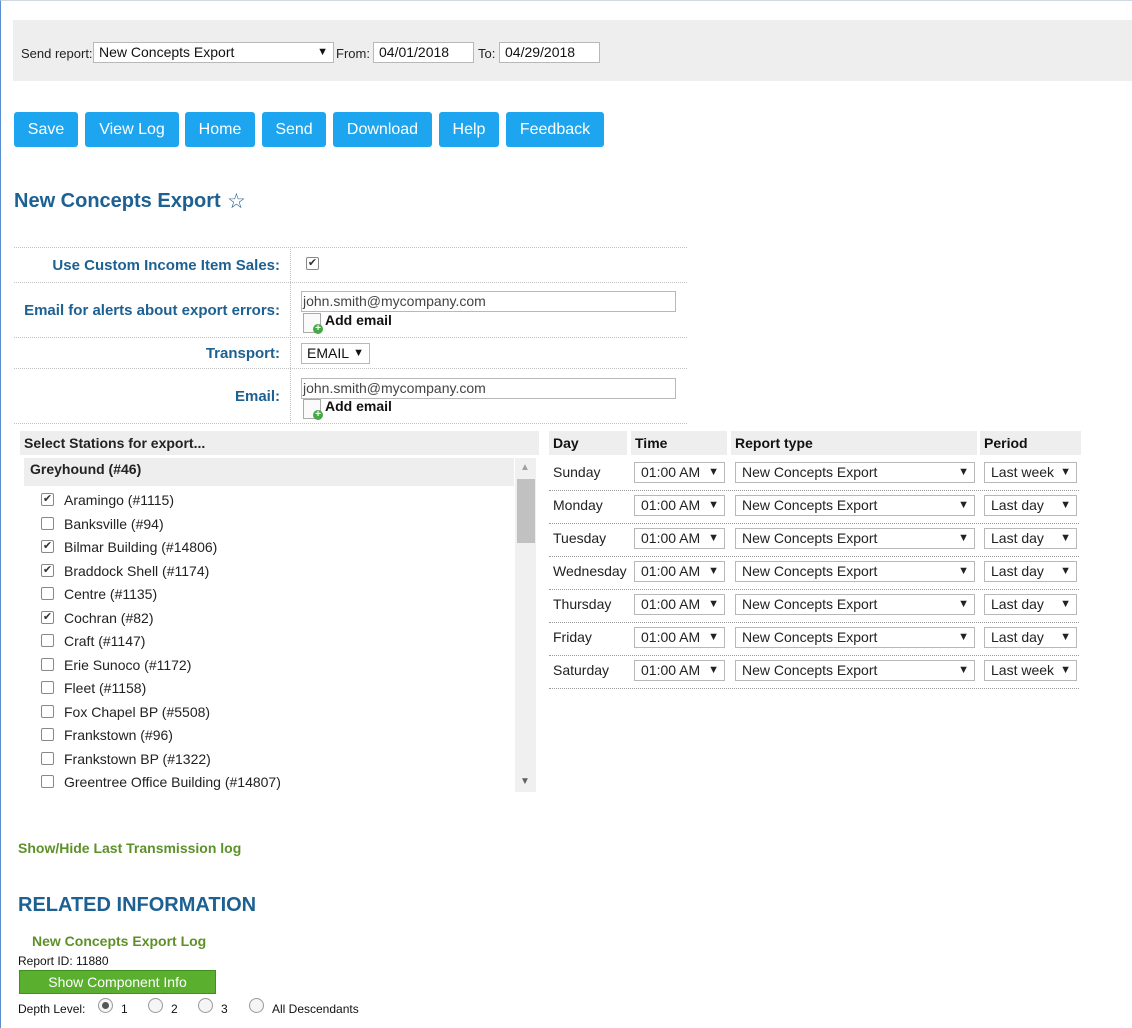 The image size is (1132, 1028). I want to click on station-item: Centre (#1135), so click(276, 595).